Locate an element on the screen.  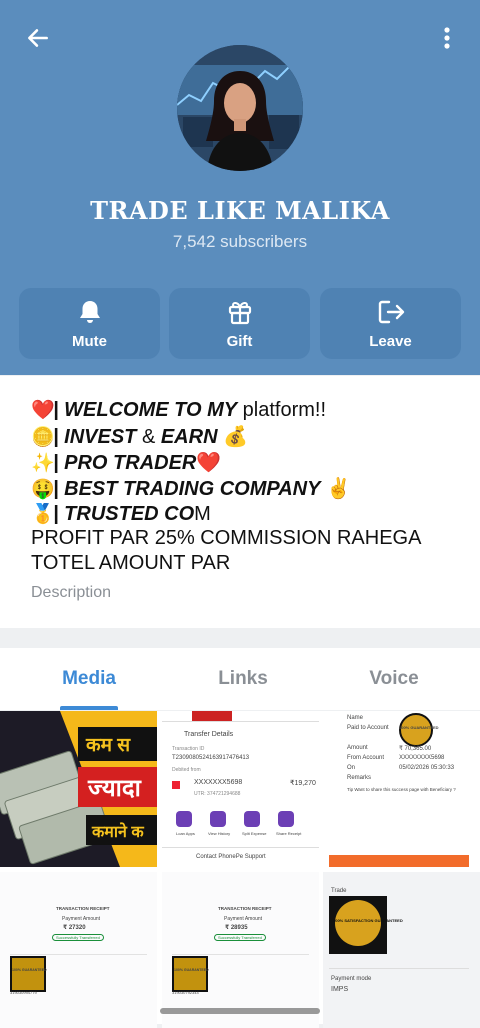
back-button is located at coordinates (38, 38).